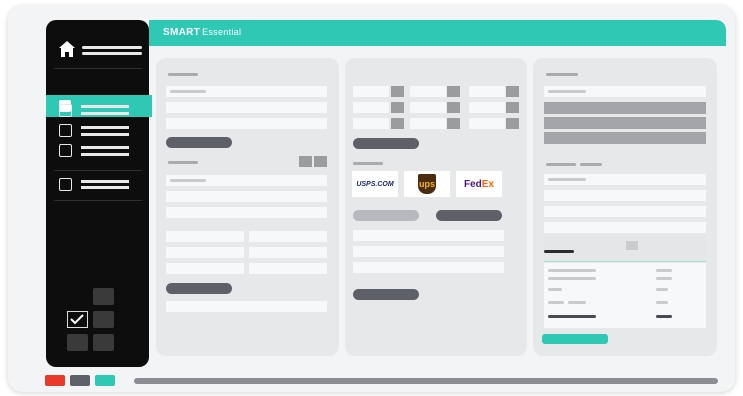 The image size is (743, 396). I want to click on status-dot-teal, so click(105, 380).